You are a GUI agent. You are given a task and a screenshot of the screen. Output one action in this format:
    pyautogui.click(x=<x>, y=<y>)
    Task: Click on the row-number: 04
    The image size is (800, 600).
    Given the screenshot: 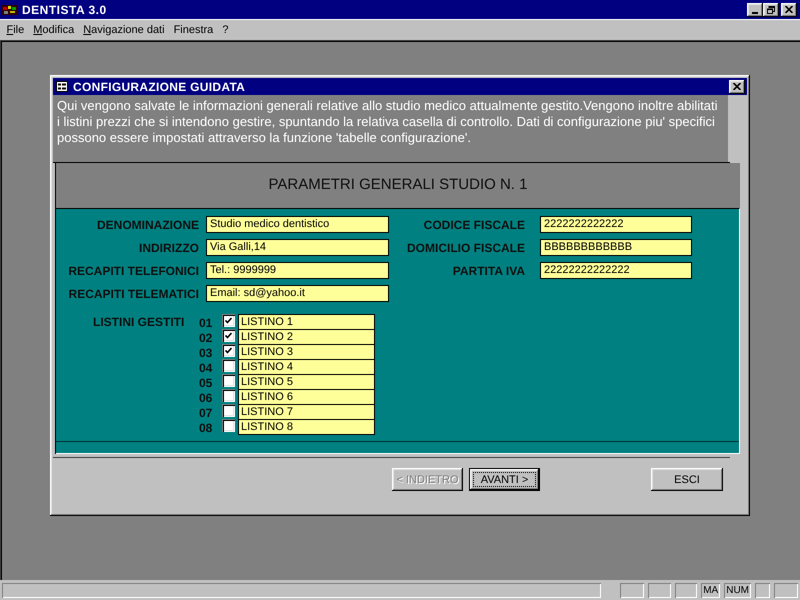 What is the action you would take?
    pyautogui.click(x=206, y=368)
    